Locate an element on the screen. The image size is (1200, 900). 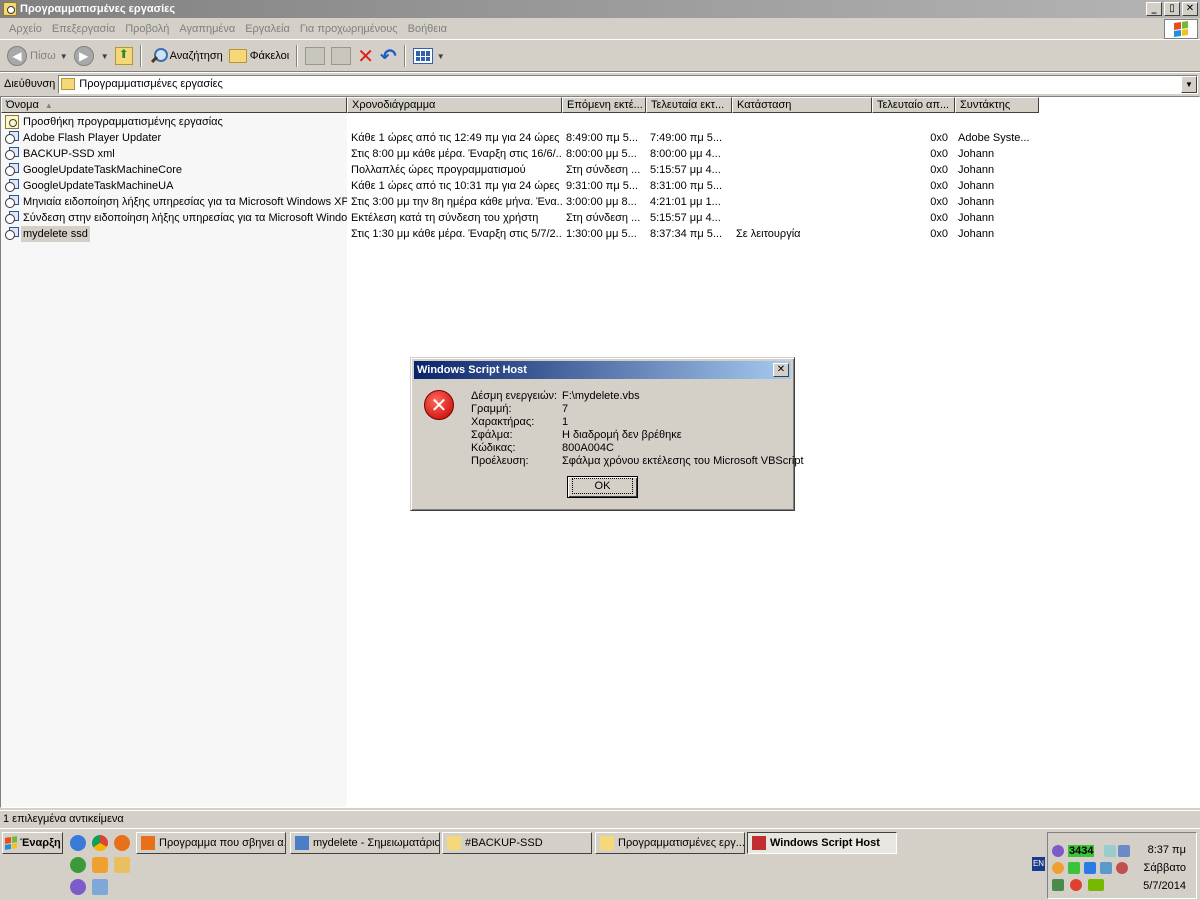
error-field-value: 1 is located at coordinates (565, 422).